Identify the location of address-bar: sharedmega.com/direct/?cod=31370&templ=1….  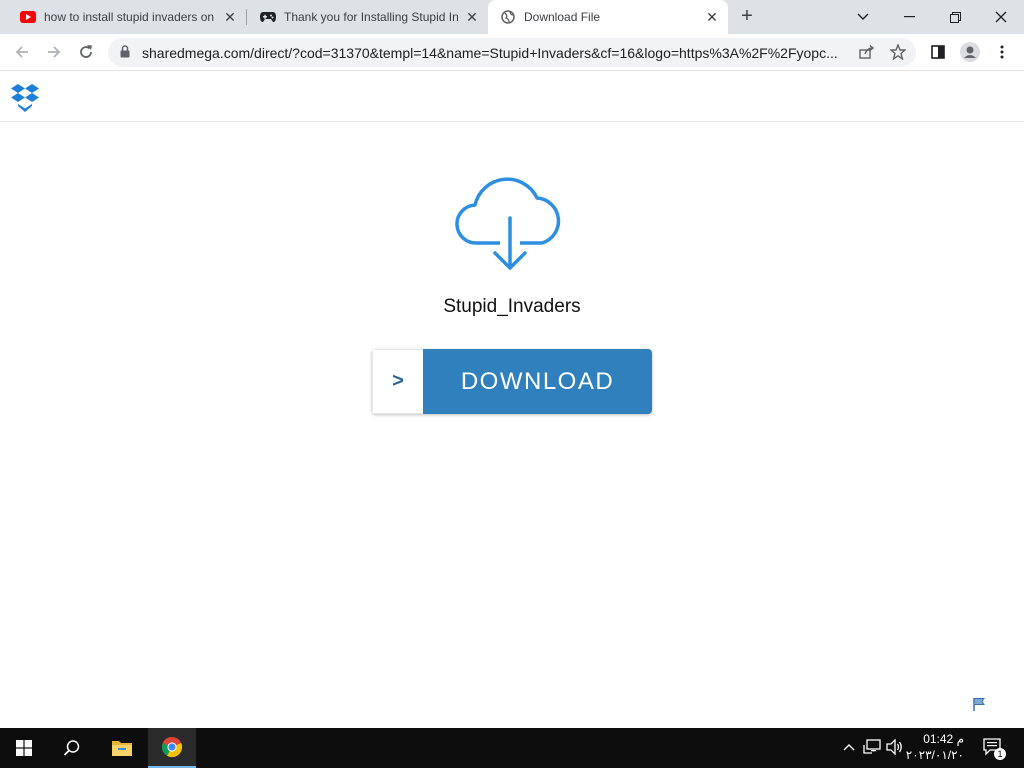
(512, 52).